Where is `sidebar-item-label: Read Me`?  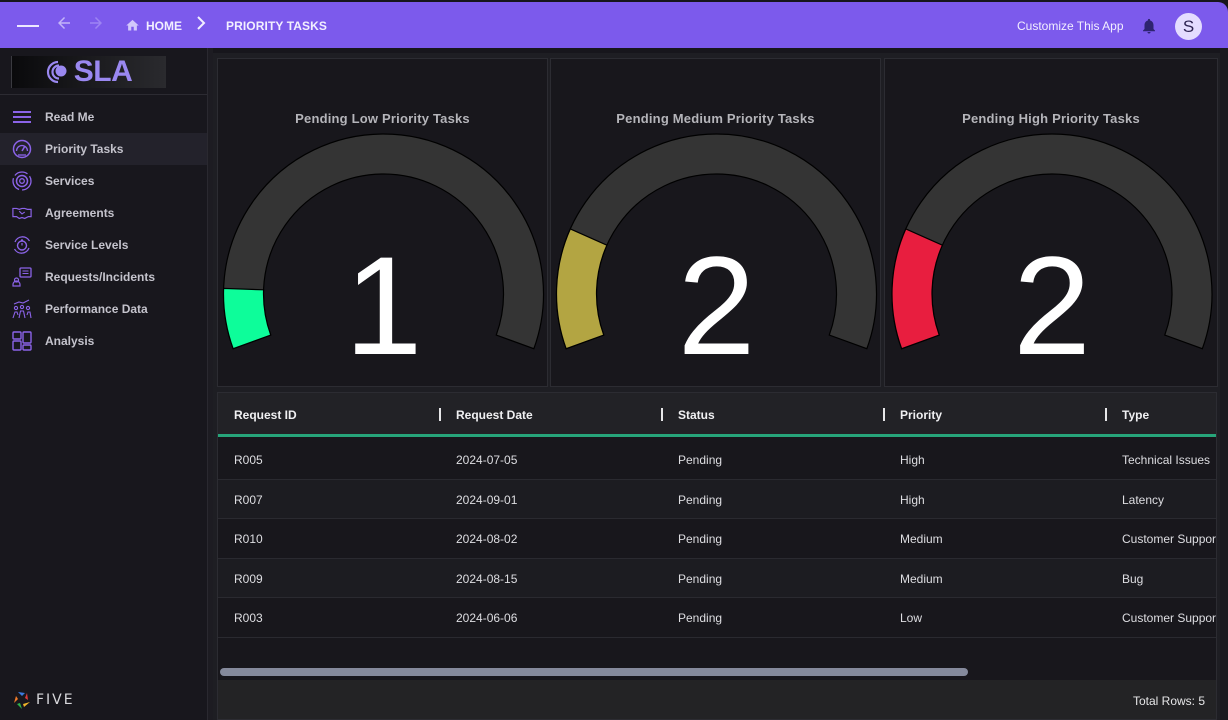
sidebar-item-label: Read Me is located at coordinates (70, 117).